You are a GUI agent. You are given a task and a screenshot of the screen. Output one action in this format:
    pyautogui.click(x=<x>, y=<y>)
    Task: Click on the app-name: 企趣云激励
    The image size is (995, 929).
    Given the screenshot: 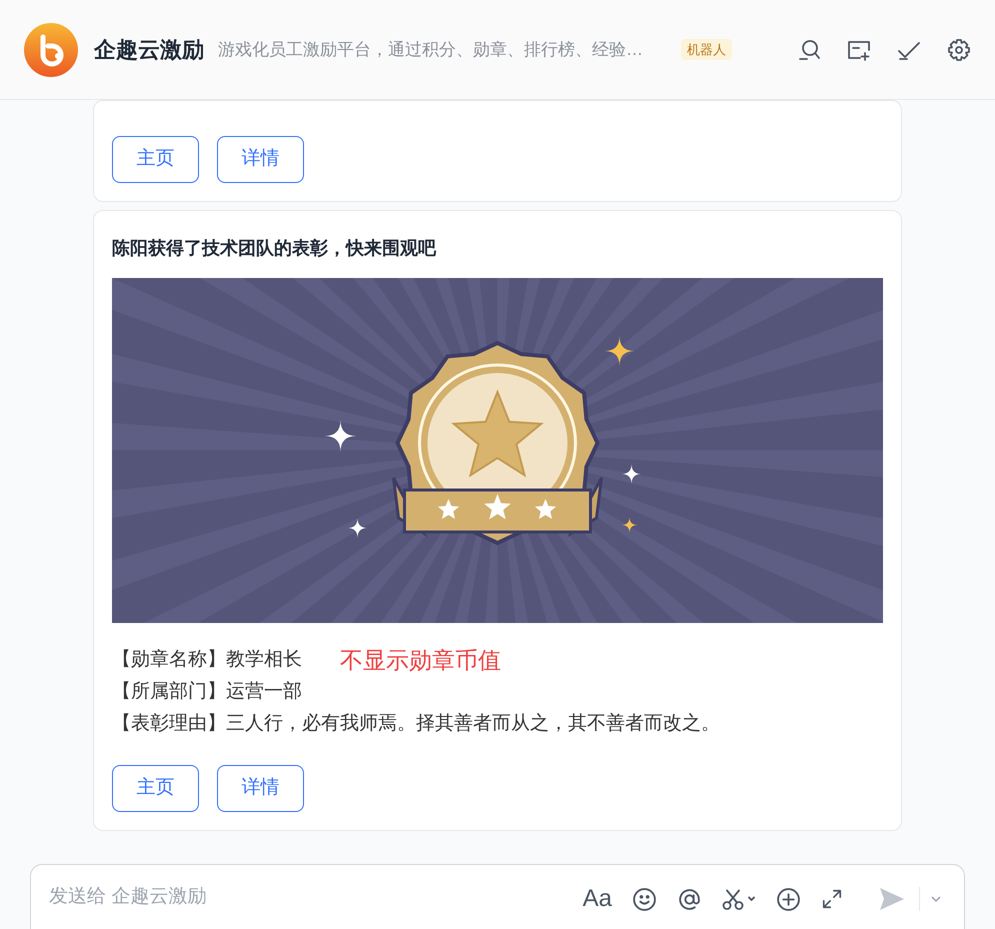 What is the action you would take?
    pyautogui.click(x=149, y=50)
    